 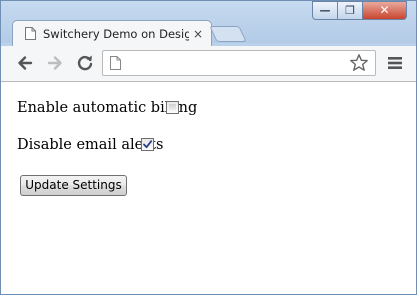 I want to click on hamburger-menu-icon, so click(x=395, y=63).